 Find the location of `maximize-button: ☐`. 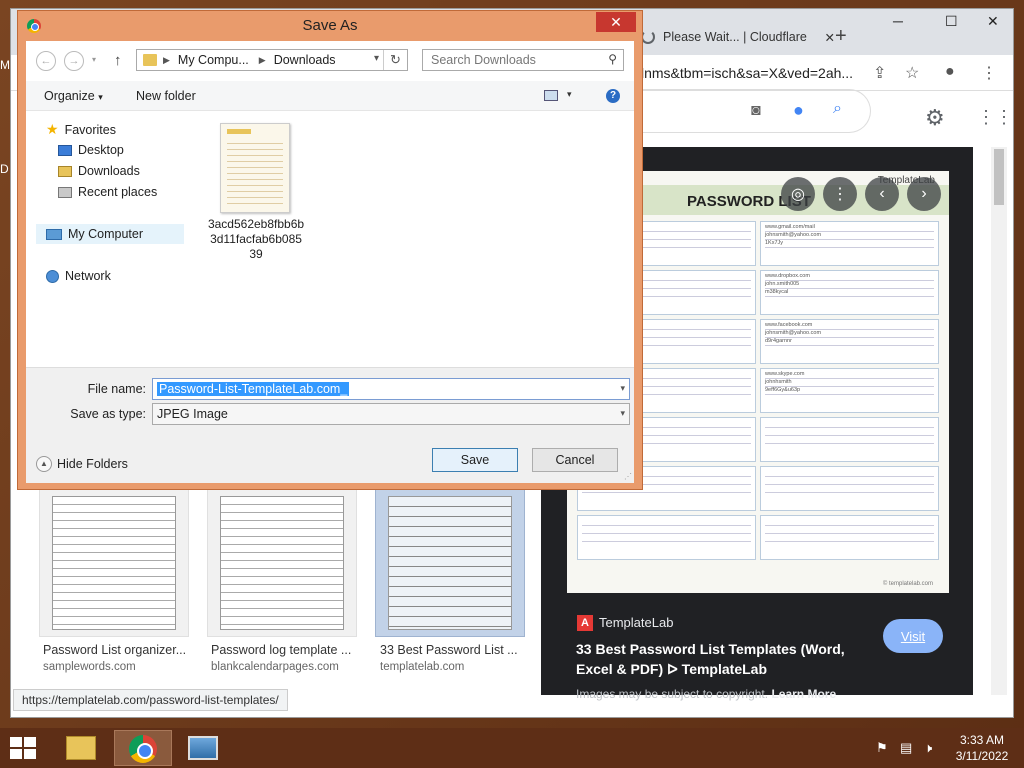

maximize-button: ☐ is located at coordinates (951, 21).